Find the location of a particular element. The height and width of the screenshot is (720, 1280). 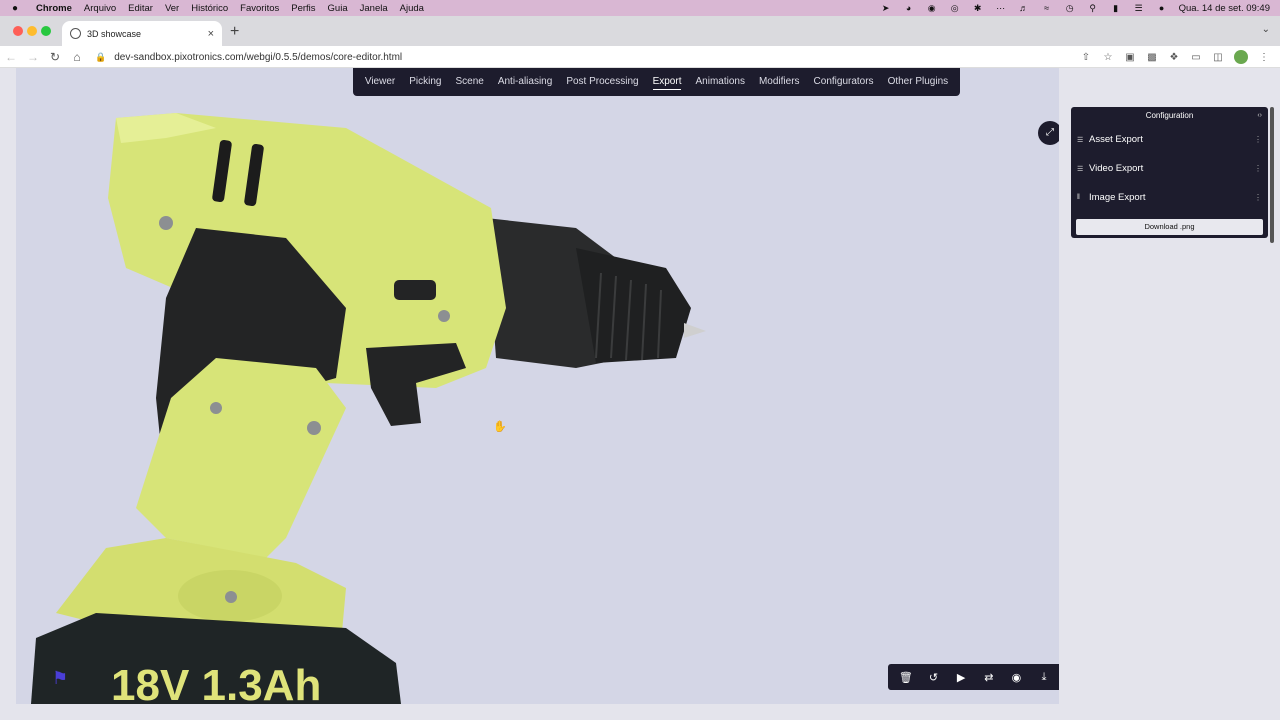

menu-ajuda: Ajuda is located at coordinates (412, 8).